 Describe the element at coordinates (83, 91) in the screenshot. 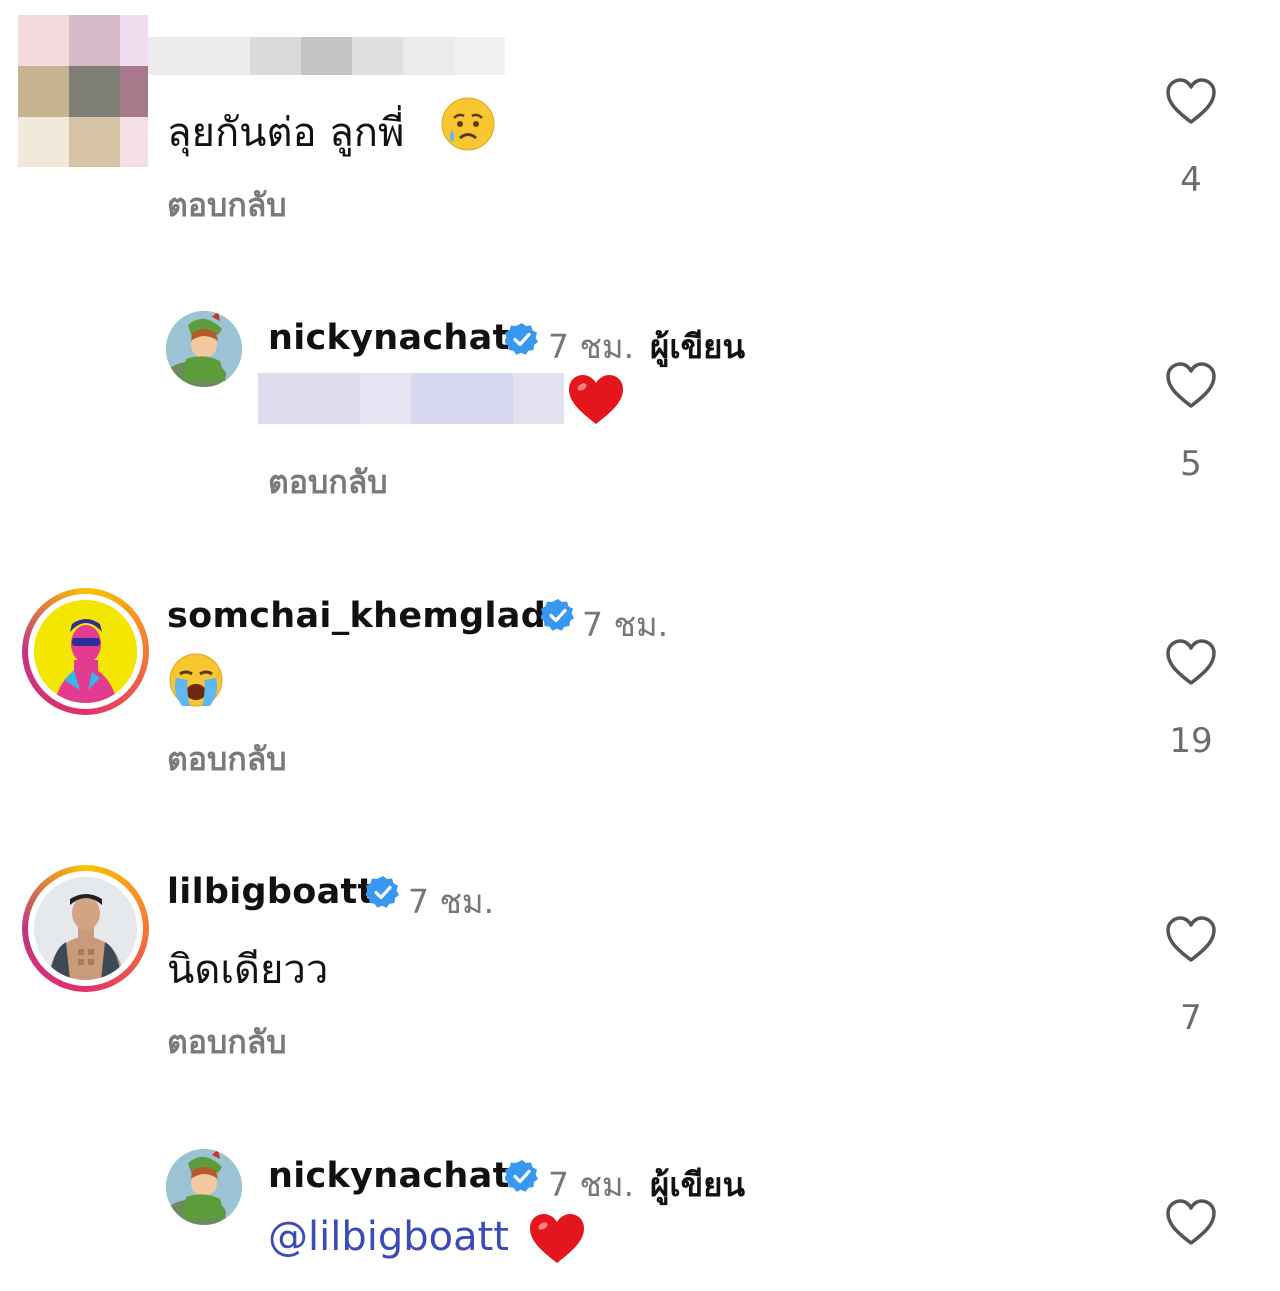

I see `avatar-blurred` at that location.